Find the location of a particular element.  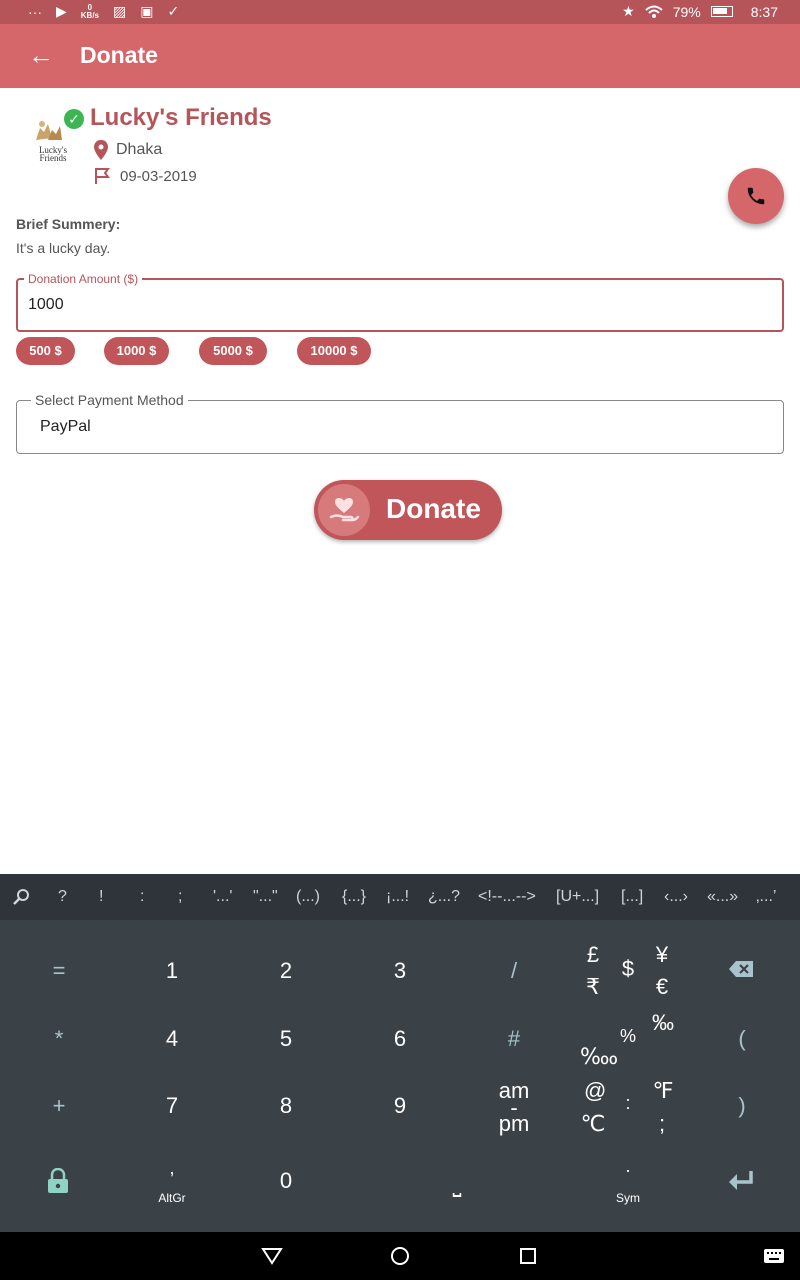

suggestion-key: : is located at coordinates (142, 897).